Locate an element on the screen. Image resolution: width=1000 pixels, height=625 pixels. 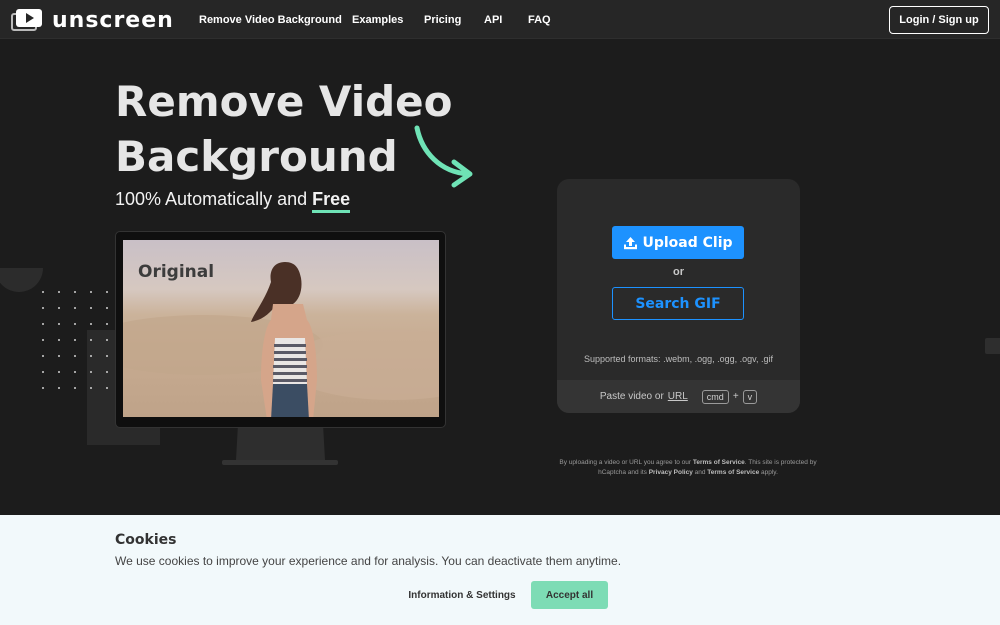
paste-url-bar: Paste video or URL cmd + v is located at coordinates (678, 396).